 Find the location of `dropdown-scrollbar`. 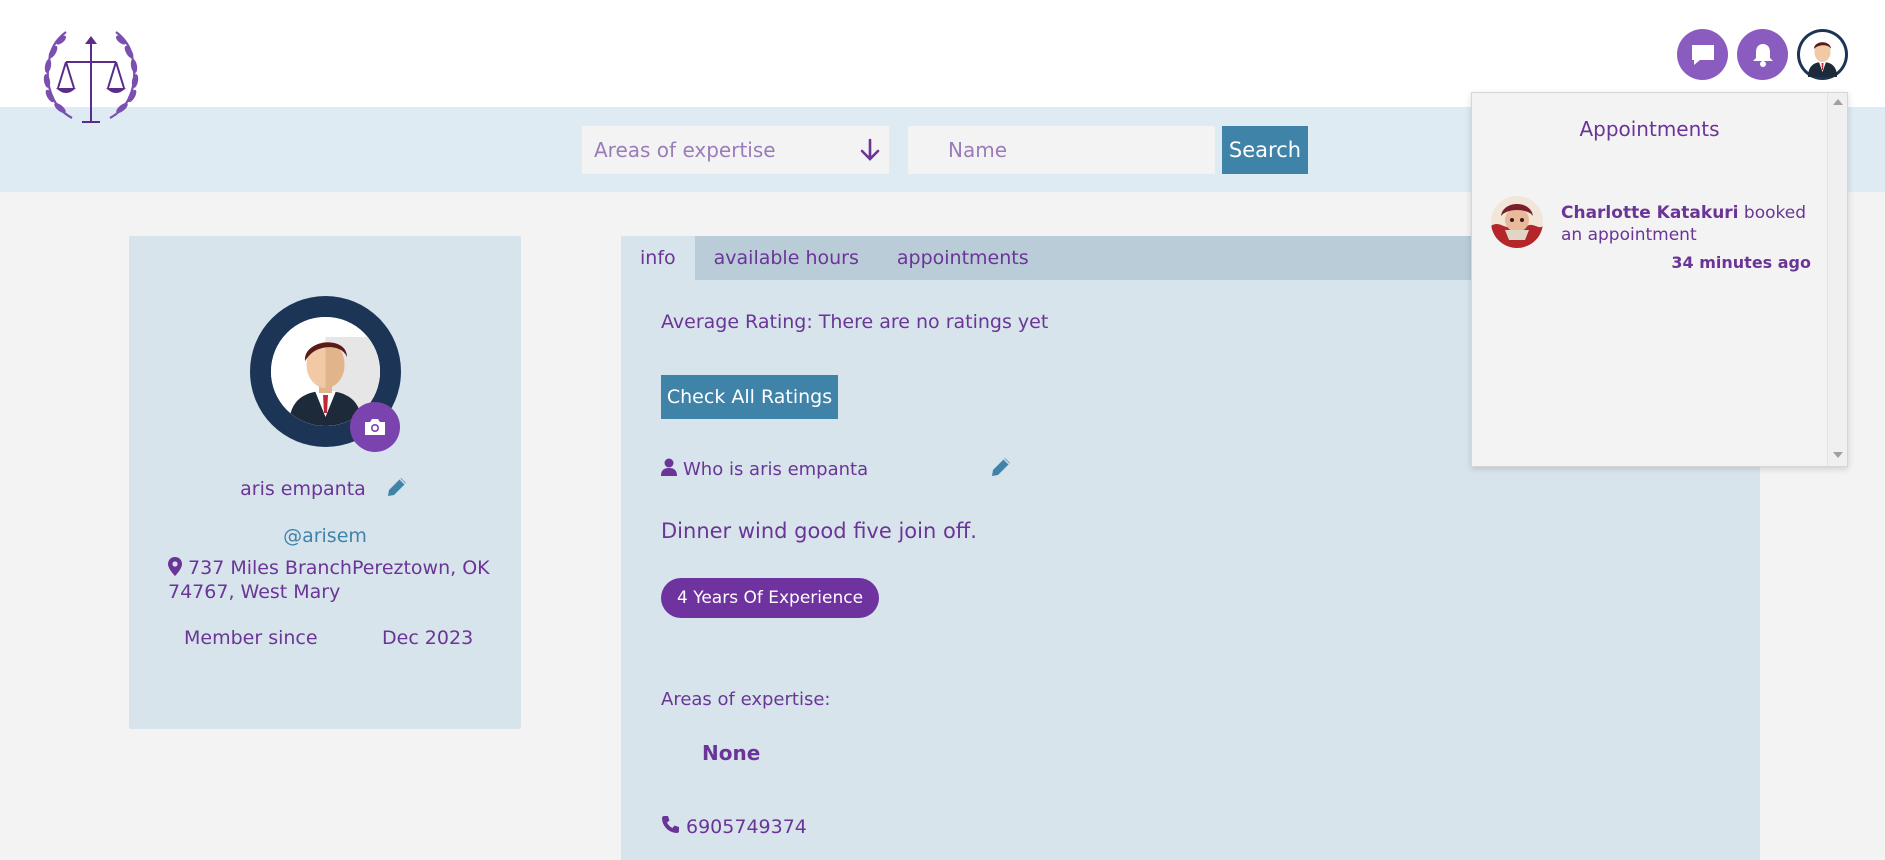

dropdown-scrollbar is located at coordinates (1837, 279).